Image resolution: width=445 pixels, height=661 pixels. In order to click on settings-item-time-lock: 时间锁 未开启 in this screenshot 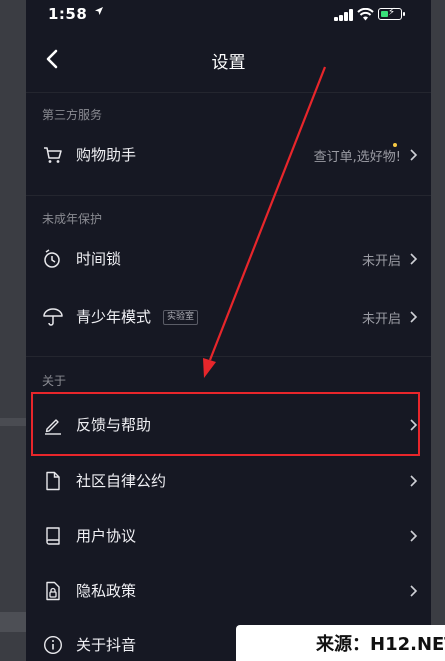, I will do `click(228, 259)`.